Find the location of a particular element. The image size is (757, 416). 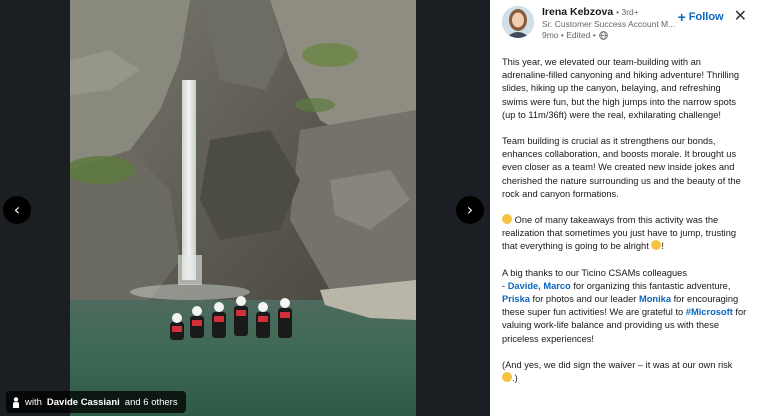

globe-icon is located at coordinates (603, 35).